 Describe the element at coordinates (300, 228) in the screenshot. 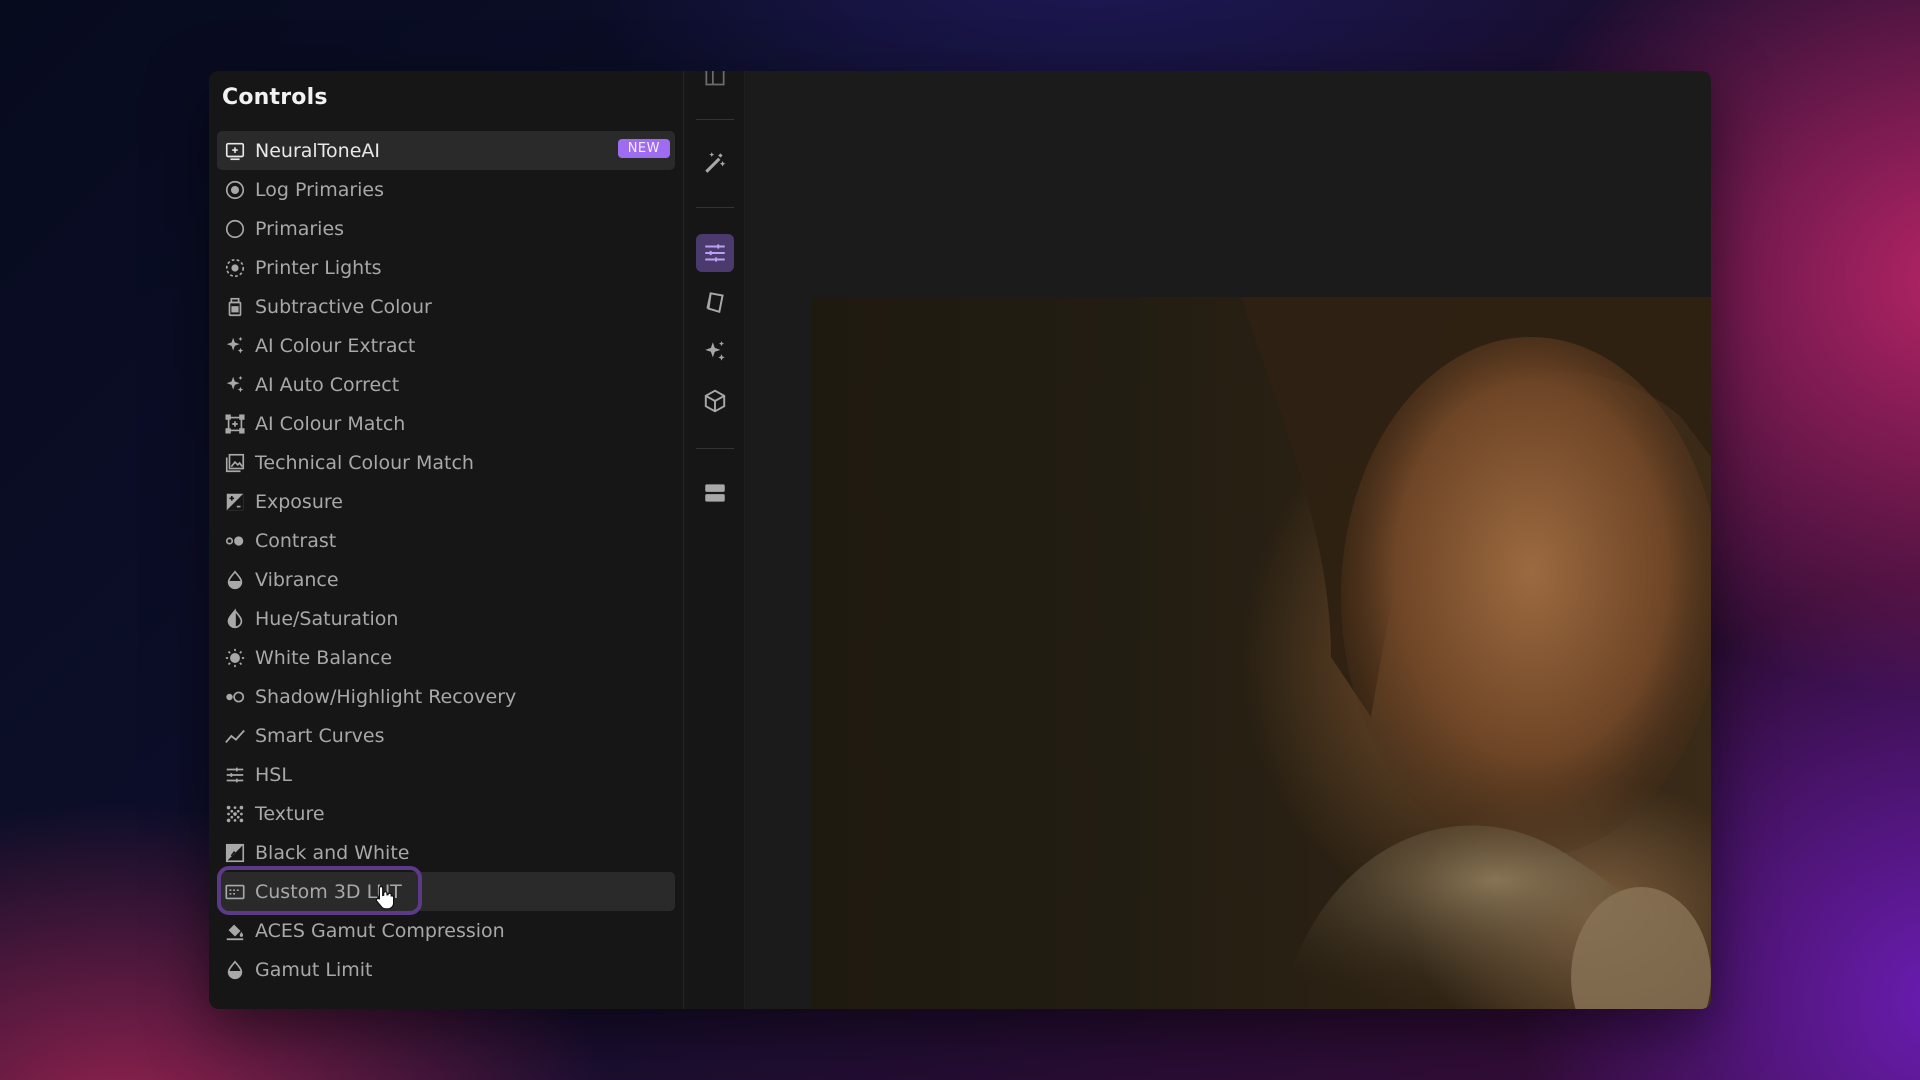

I see `sidebar-item-label: Primaries` at that location.